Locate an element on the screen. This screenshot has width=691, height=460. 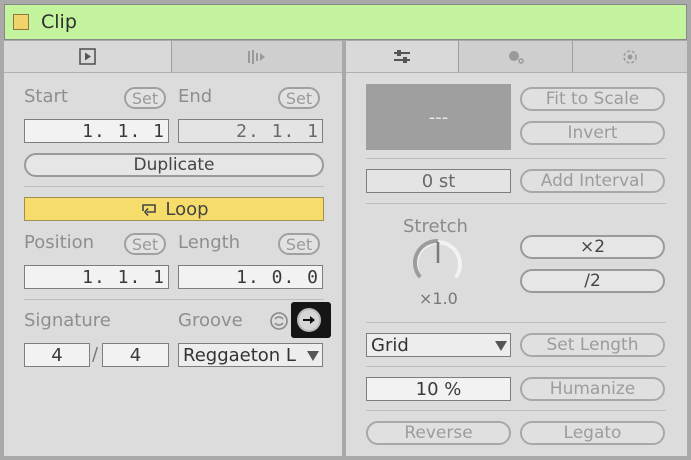
tab-clip is located at coordinates (88, 56).